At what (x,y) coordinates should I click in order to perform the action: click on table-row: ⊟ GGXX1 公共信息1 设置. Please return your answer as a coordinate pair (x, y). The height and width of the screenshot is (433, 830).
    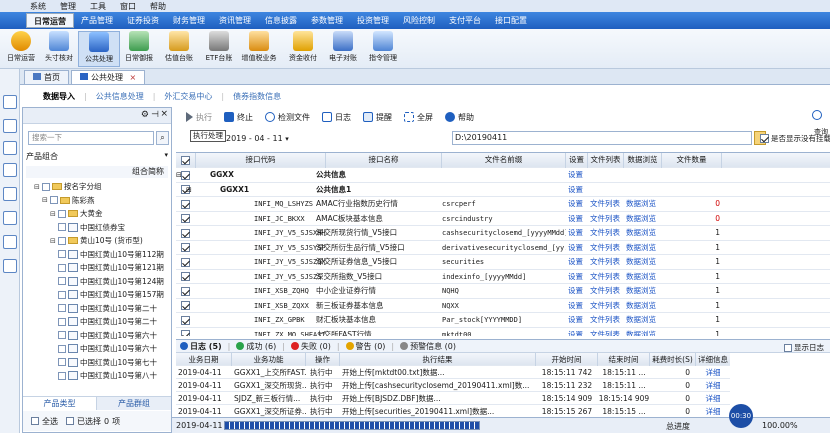
    Looking at the image, I should click on (503, 190).